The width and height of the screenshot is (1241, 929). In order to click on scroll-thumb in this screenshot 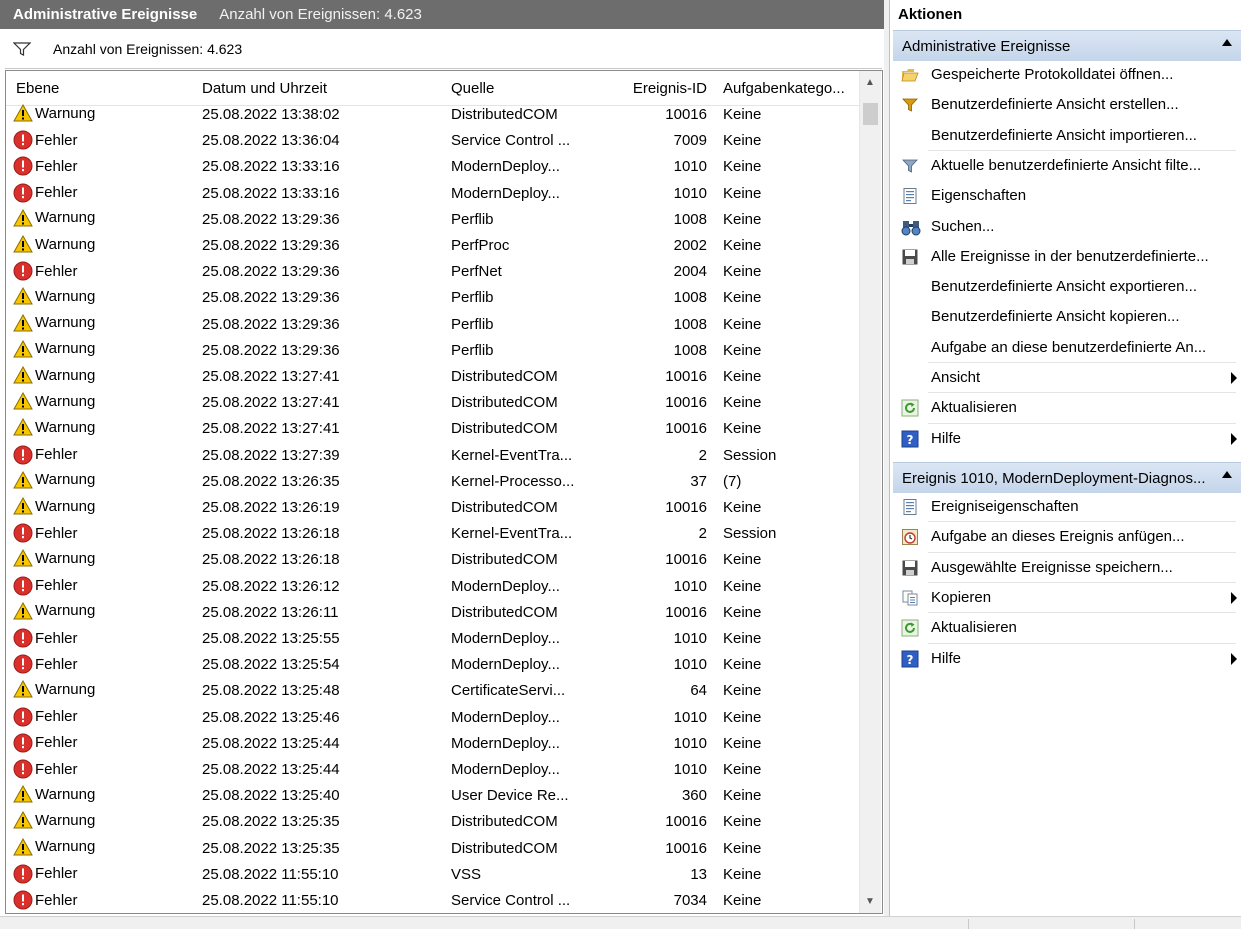, I will do `click(870, 114)`.